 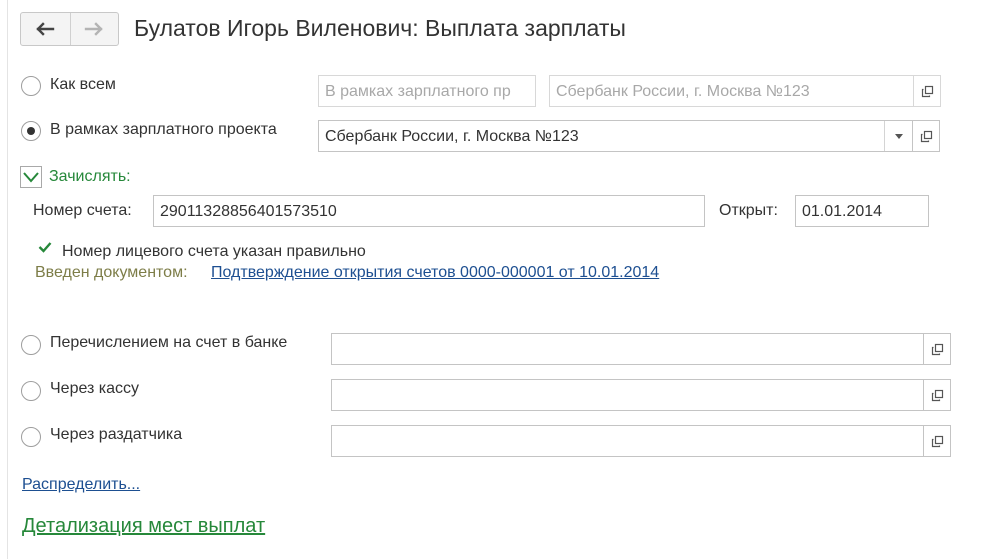 I want to click on forward-button, so click(x=94, y=29).